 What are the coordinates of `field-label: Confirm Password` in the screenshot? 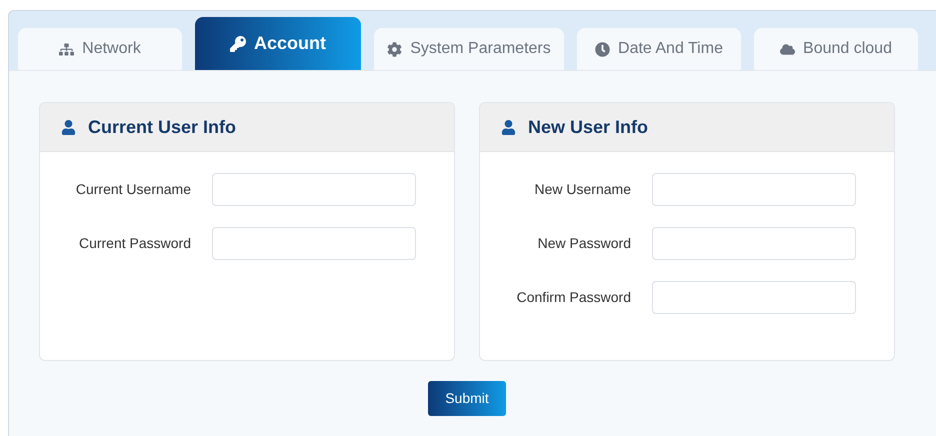 It's located at (573, 297).